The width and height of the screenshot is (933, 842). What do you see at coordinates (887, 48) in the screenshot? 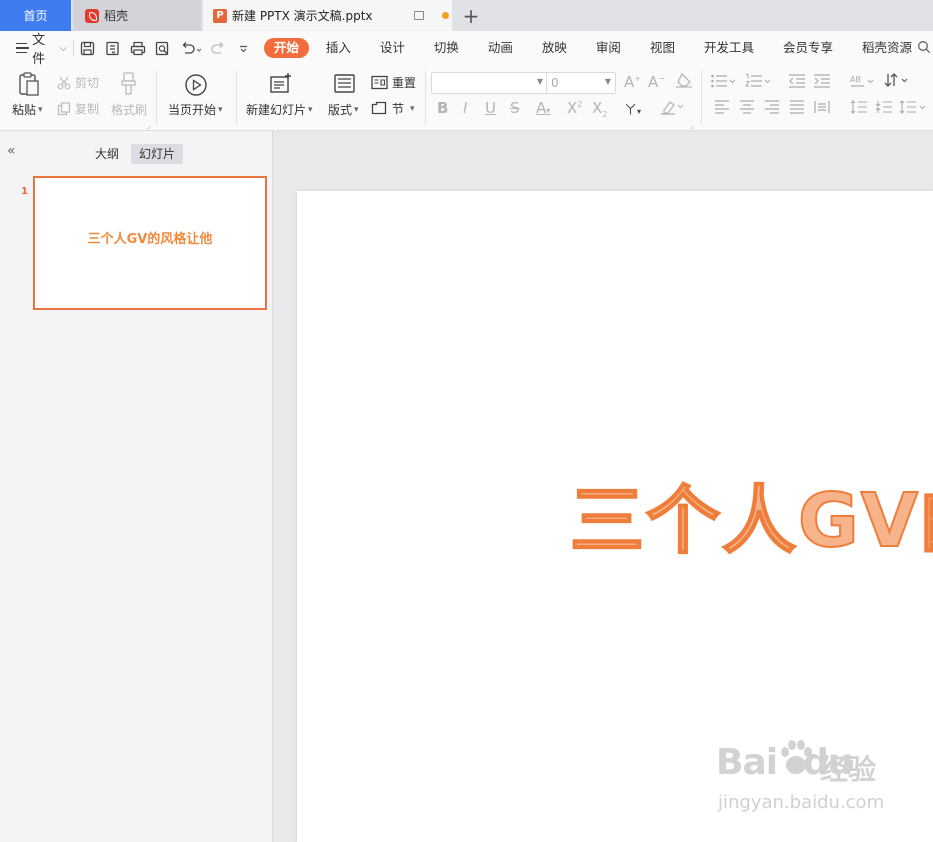
I see `menu-daoke-resources: 稻壳资源` at bounding box center [887, 48].